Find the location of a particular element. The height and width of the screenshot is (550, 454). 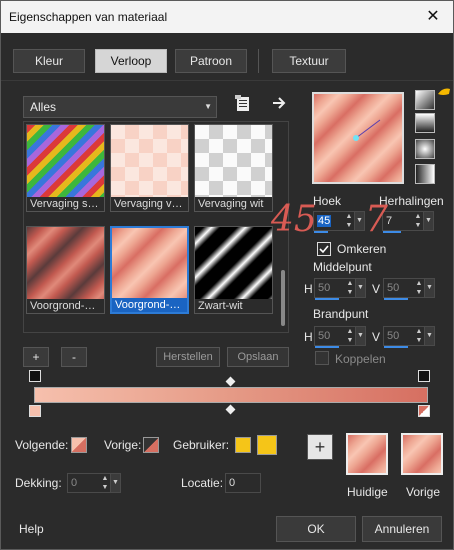

current-material-swatch is located at coordinates (367, 454).